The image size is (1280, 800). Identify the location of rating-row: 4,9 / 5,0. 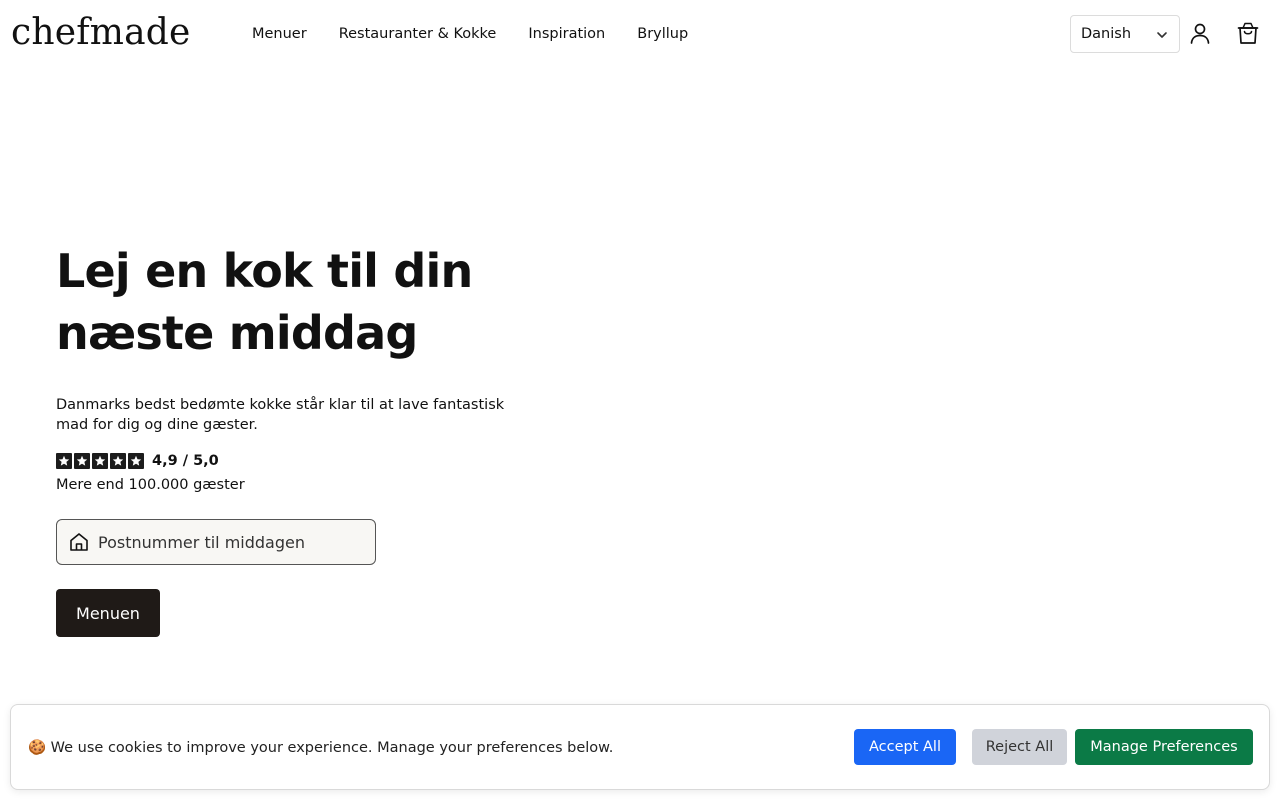
(137, 461).